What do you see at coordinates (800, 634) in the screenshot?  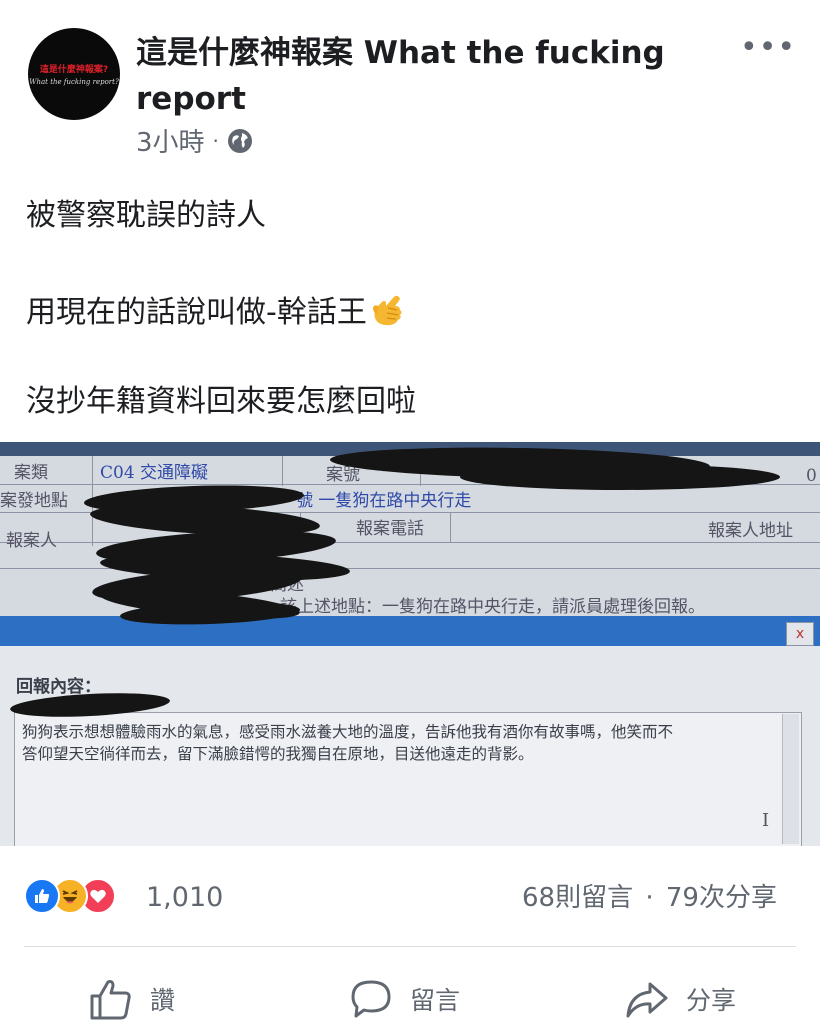 I see `dialog-close-button: x` at bounding box center [800, 634].